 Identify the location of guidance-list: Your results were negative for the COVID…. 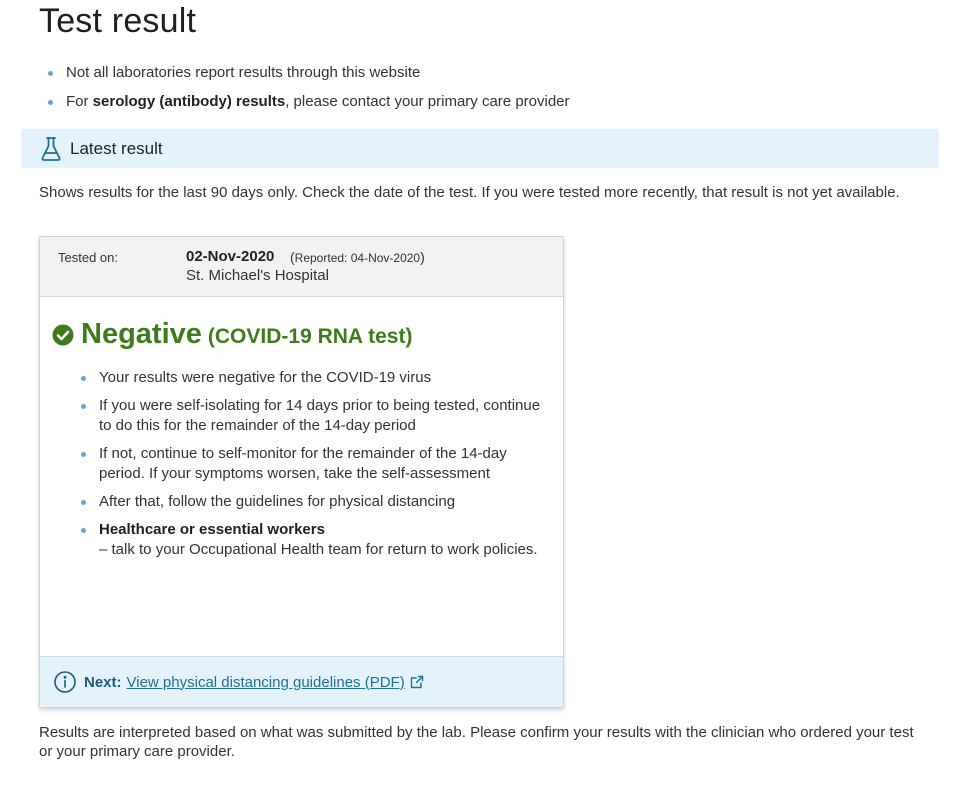
(311, 468).